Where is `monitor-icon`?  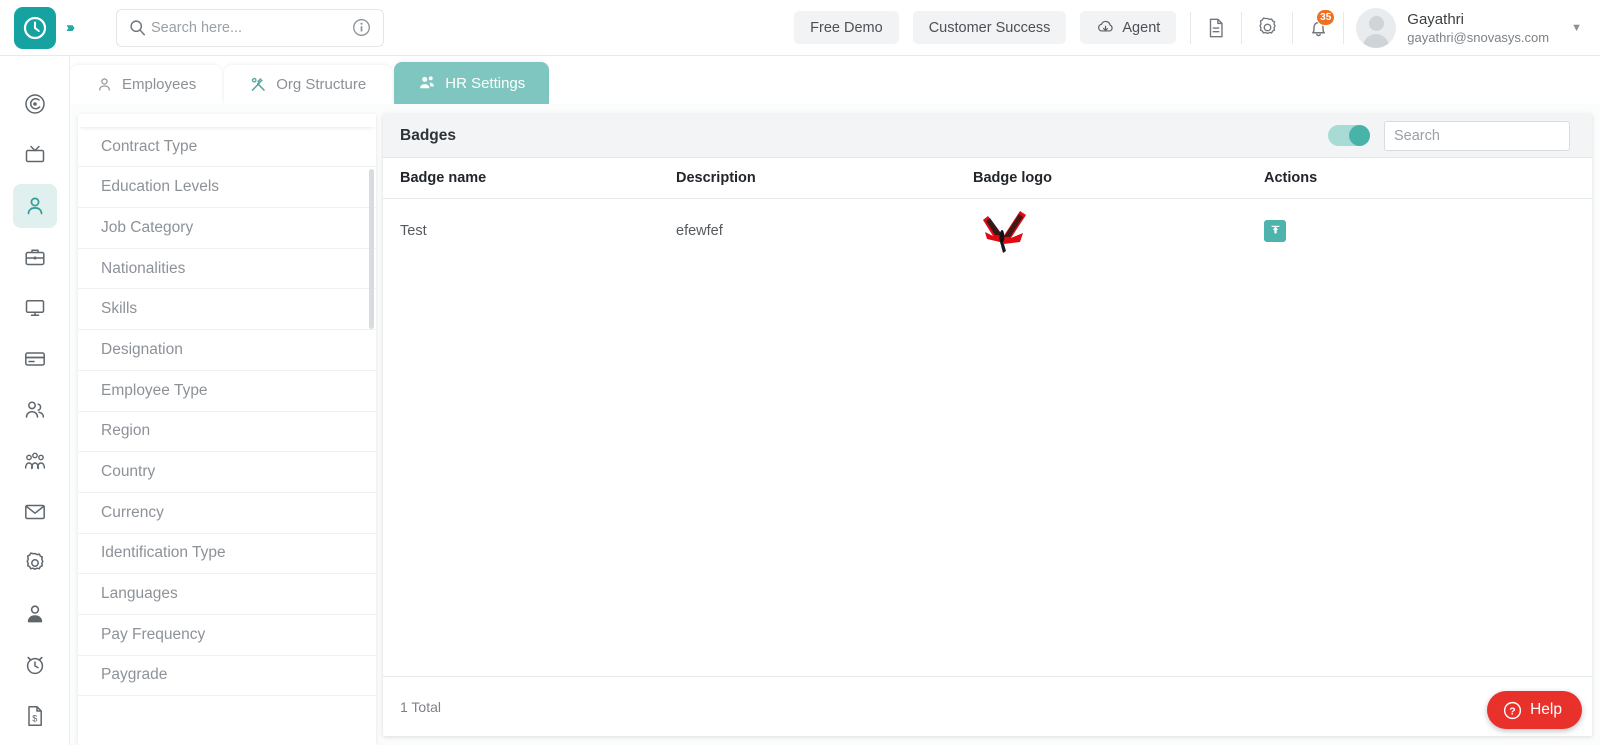
monitor-icon is located at coordinates (34, 308).